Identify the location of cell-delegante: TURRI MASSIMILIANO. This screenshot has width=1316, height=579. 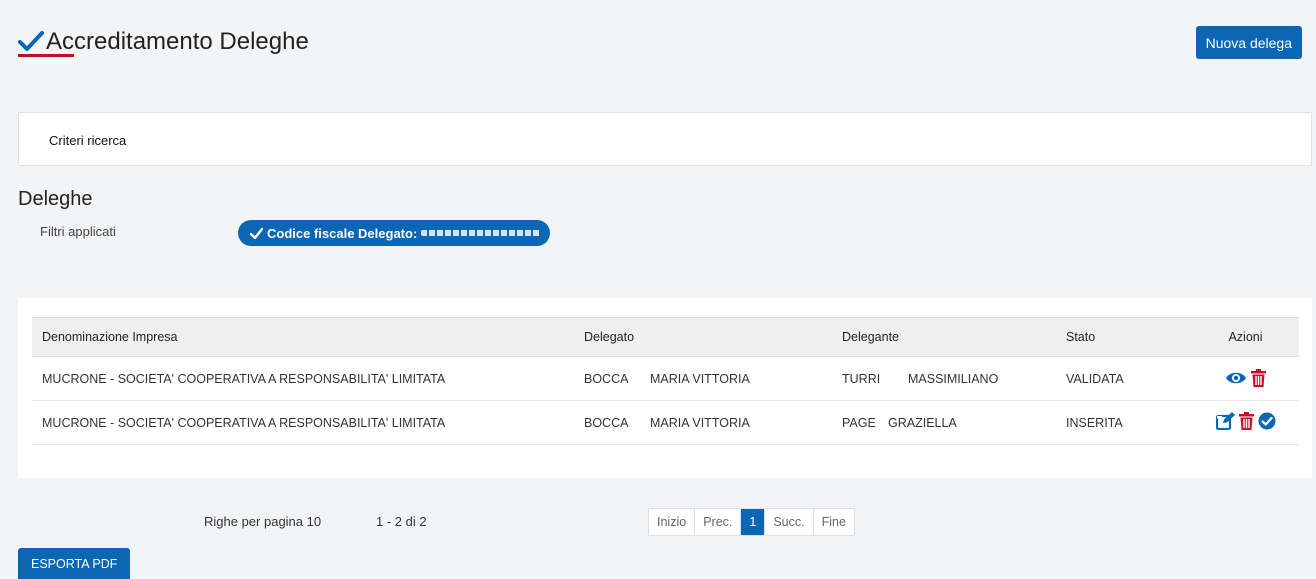
(944, 379).